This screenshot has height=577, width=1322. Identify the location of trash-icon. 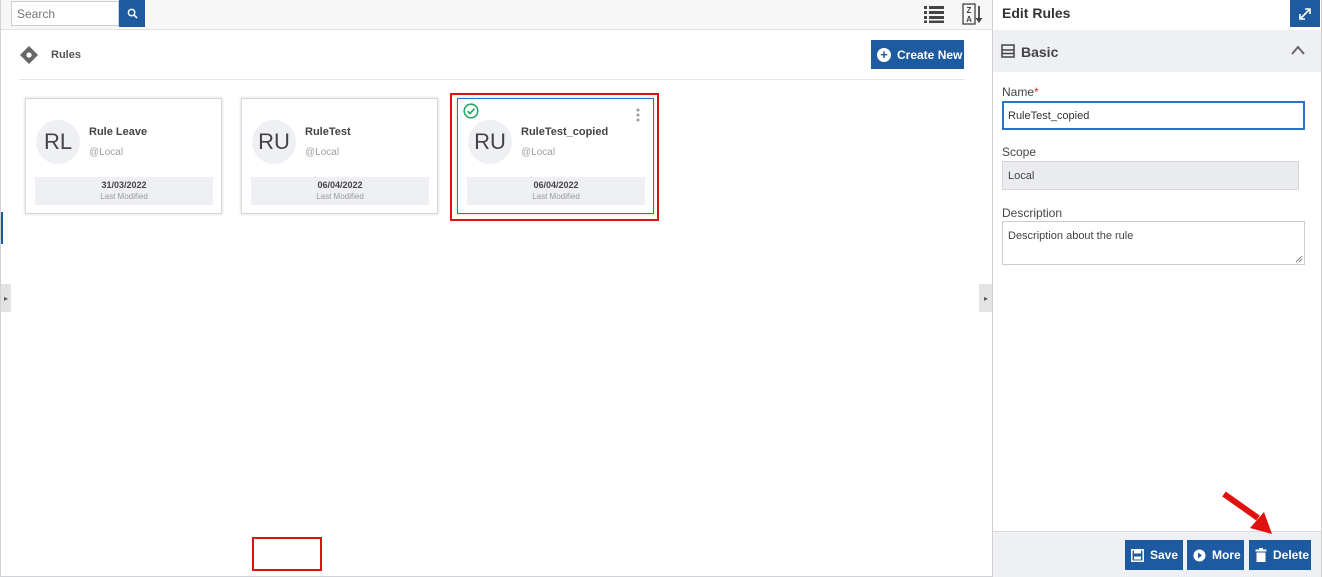
(1261, 555).